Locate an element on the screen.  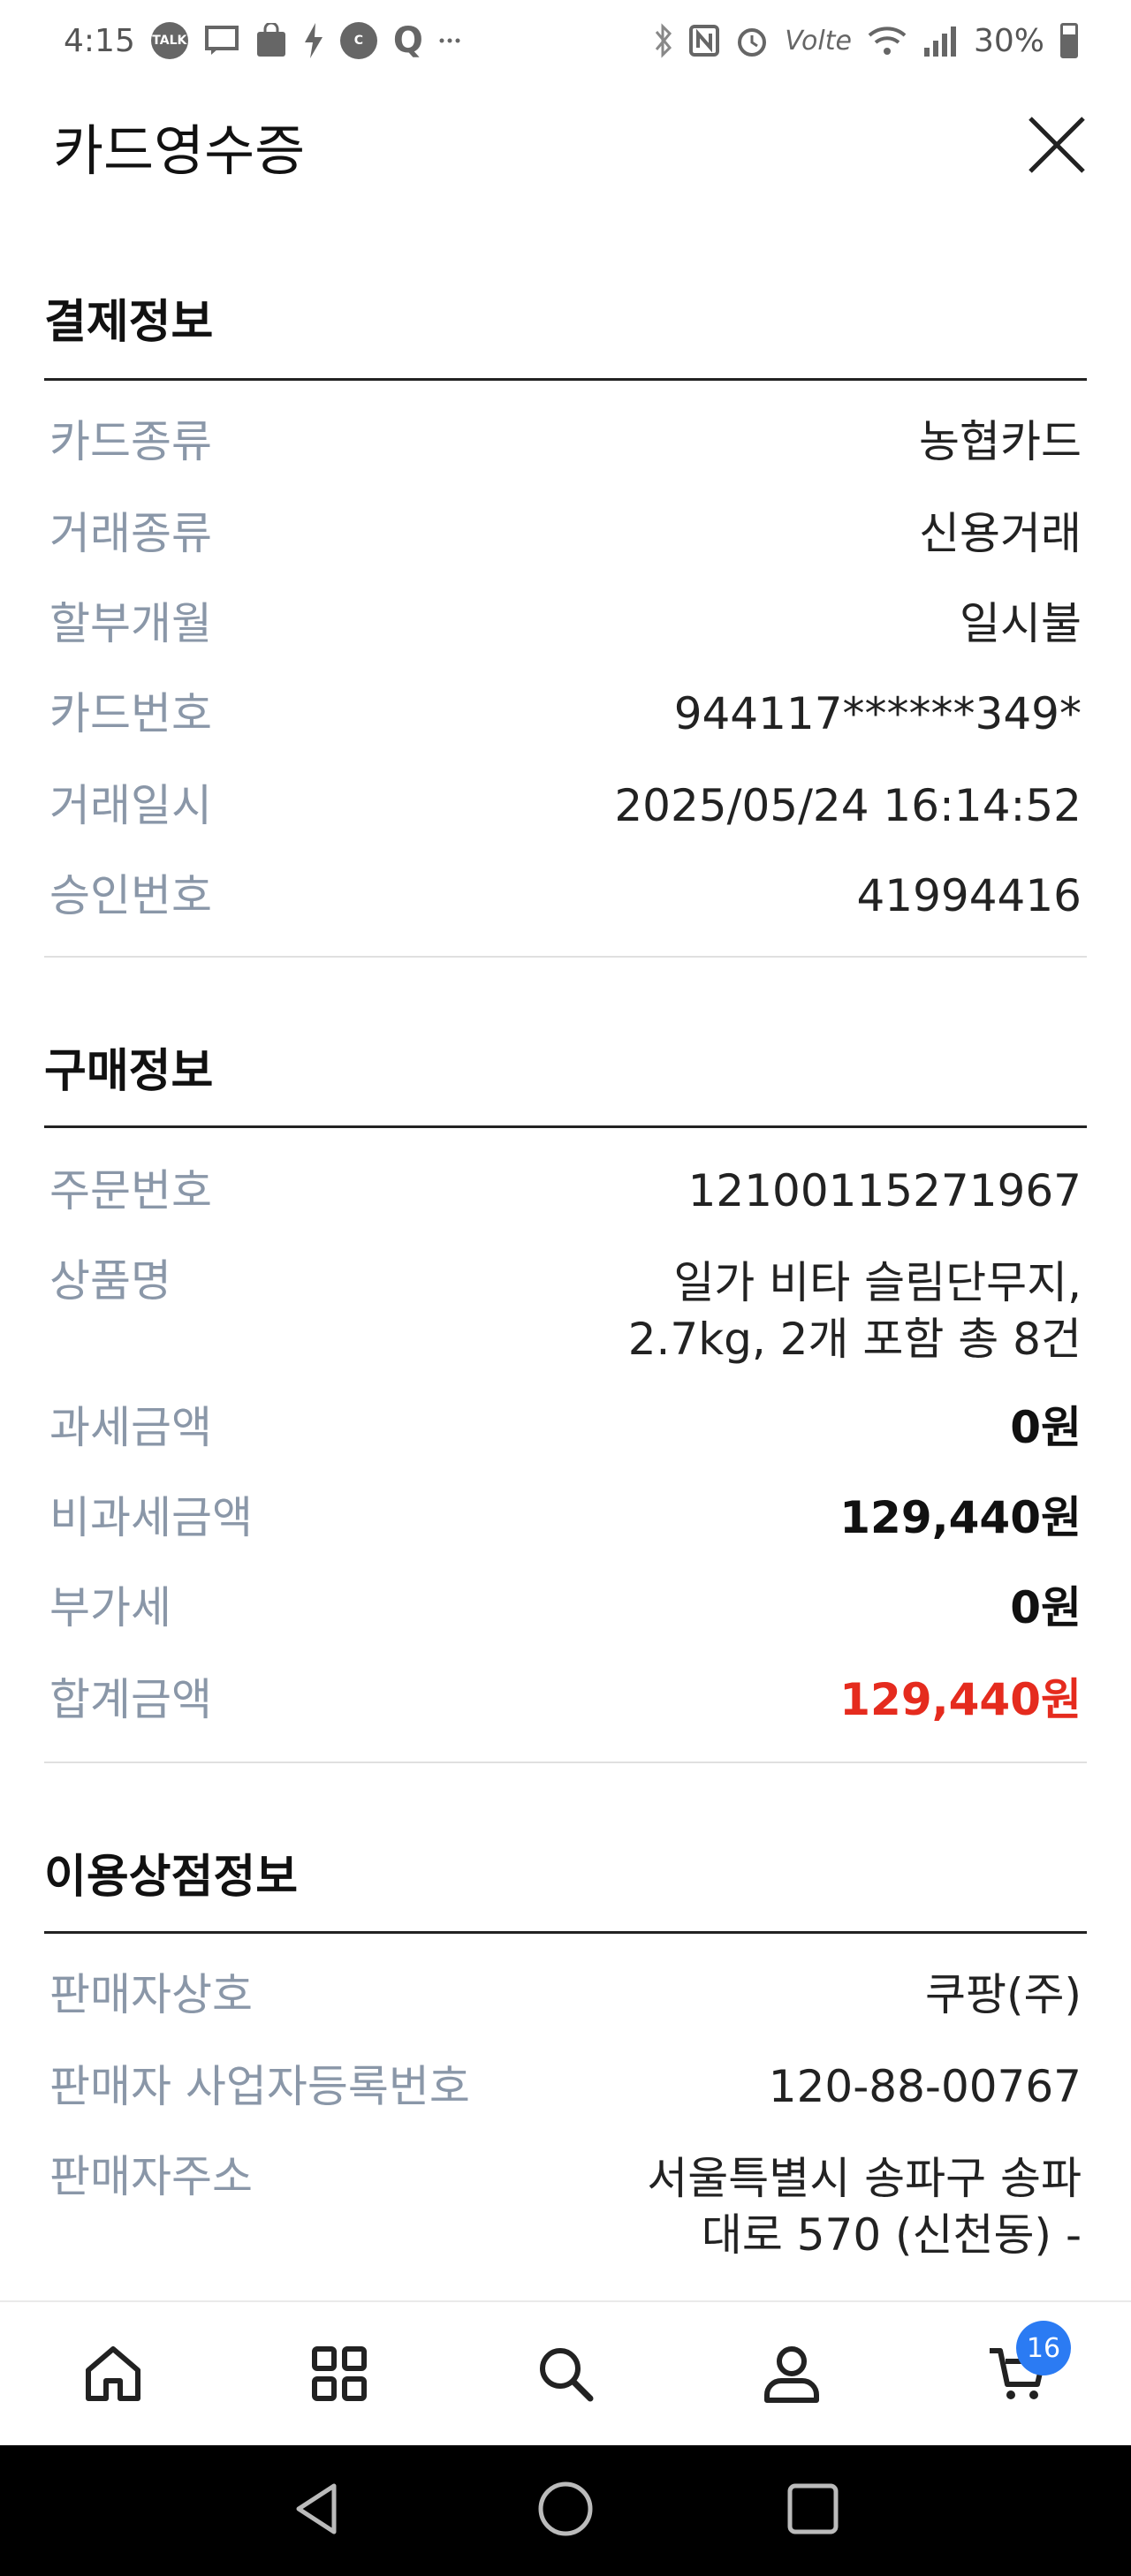
merchant-section-title: 이용상점정보 is located at coordinates (171, 1878).